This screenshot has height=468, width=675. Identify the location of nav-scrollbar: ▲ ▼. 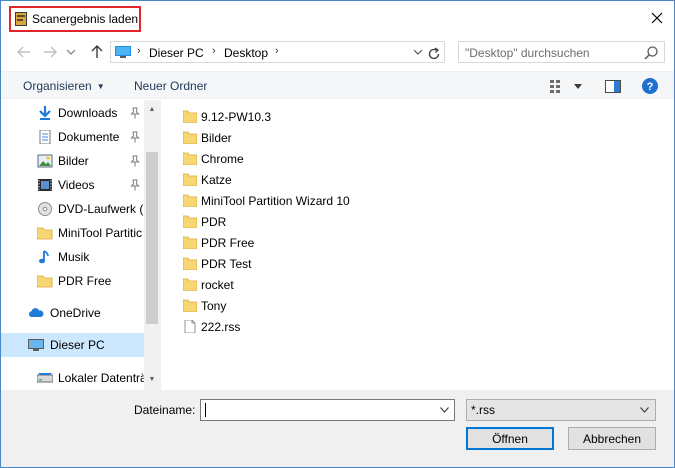
(152, 245).